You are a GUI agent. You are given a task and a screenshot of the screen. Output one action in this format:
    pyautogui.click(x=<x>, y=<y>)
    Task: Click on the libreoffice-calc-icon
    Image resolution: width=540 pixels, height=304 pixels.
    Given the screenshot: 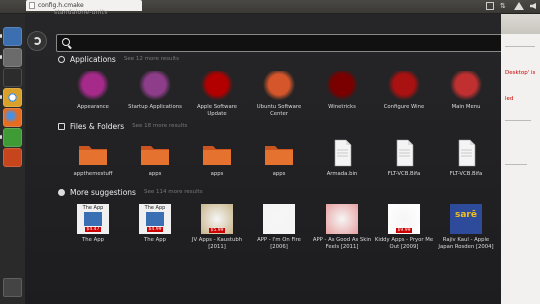 What is the action you would take?
    pyautogui.click(x=12, y=137)
    